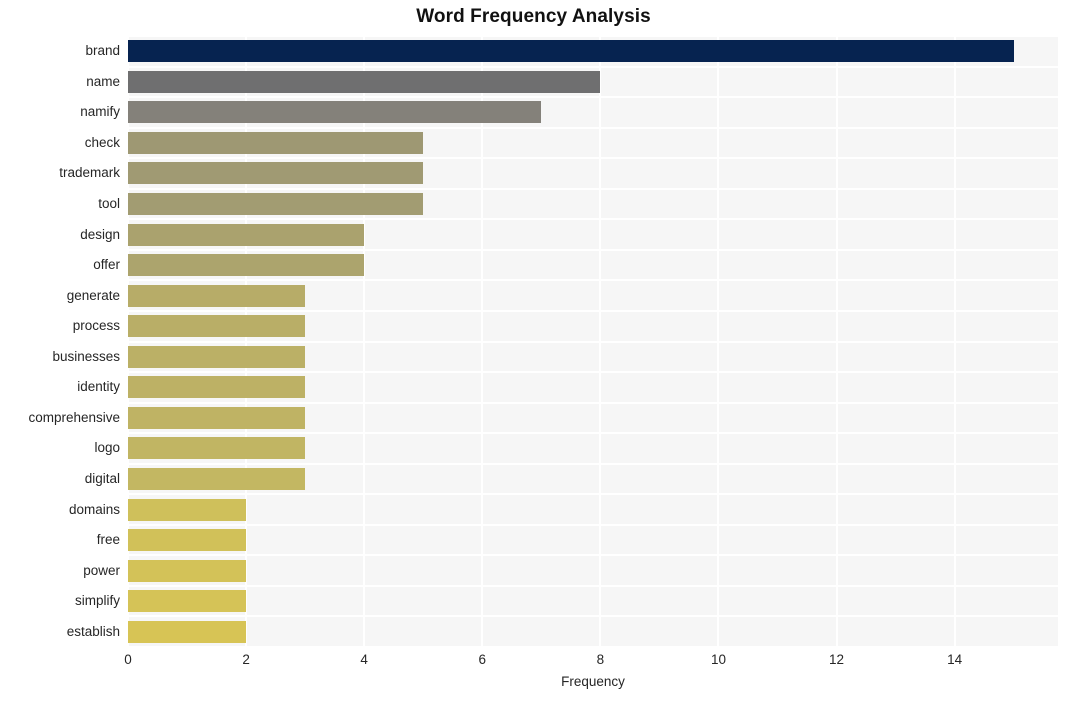 This screenshot has width=1067, height=701. I want to click on y-axis-tick-label: power, so click(101, 570).